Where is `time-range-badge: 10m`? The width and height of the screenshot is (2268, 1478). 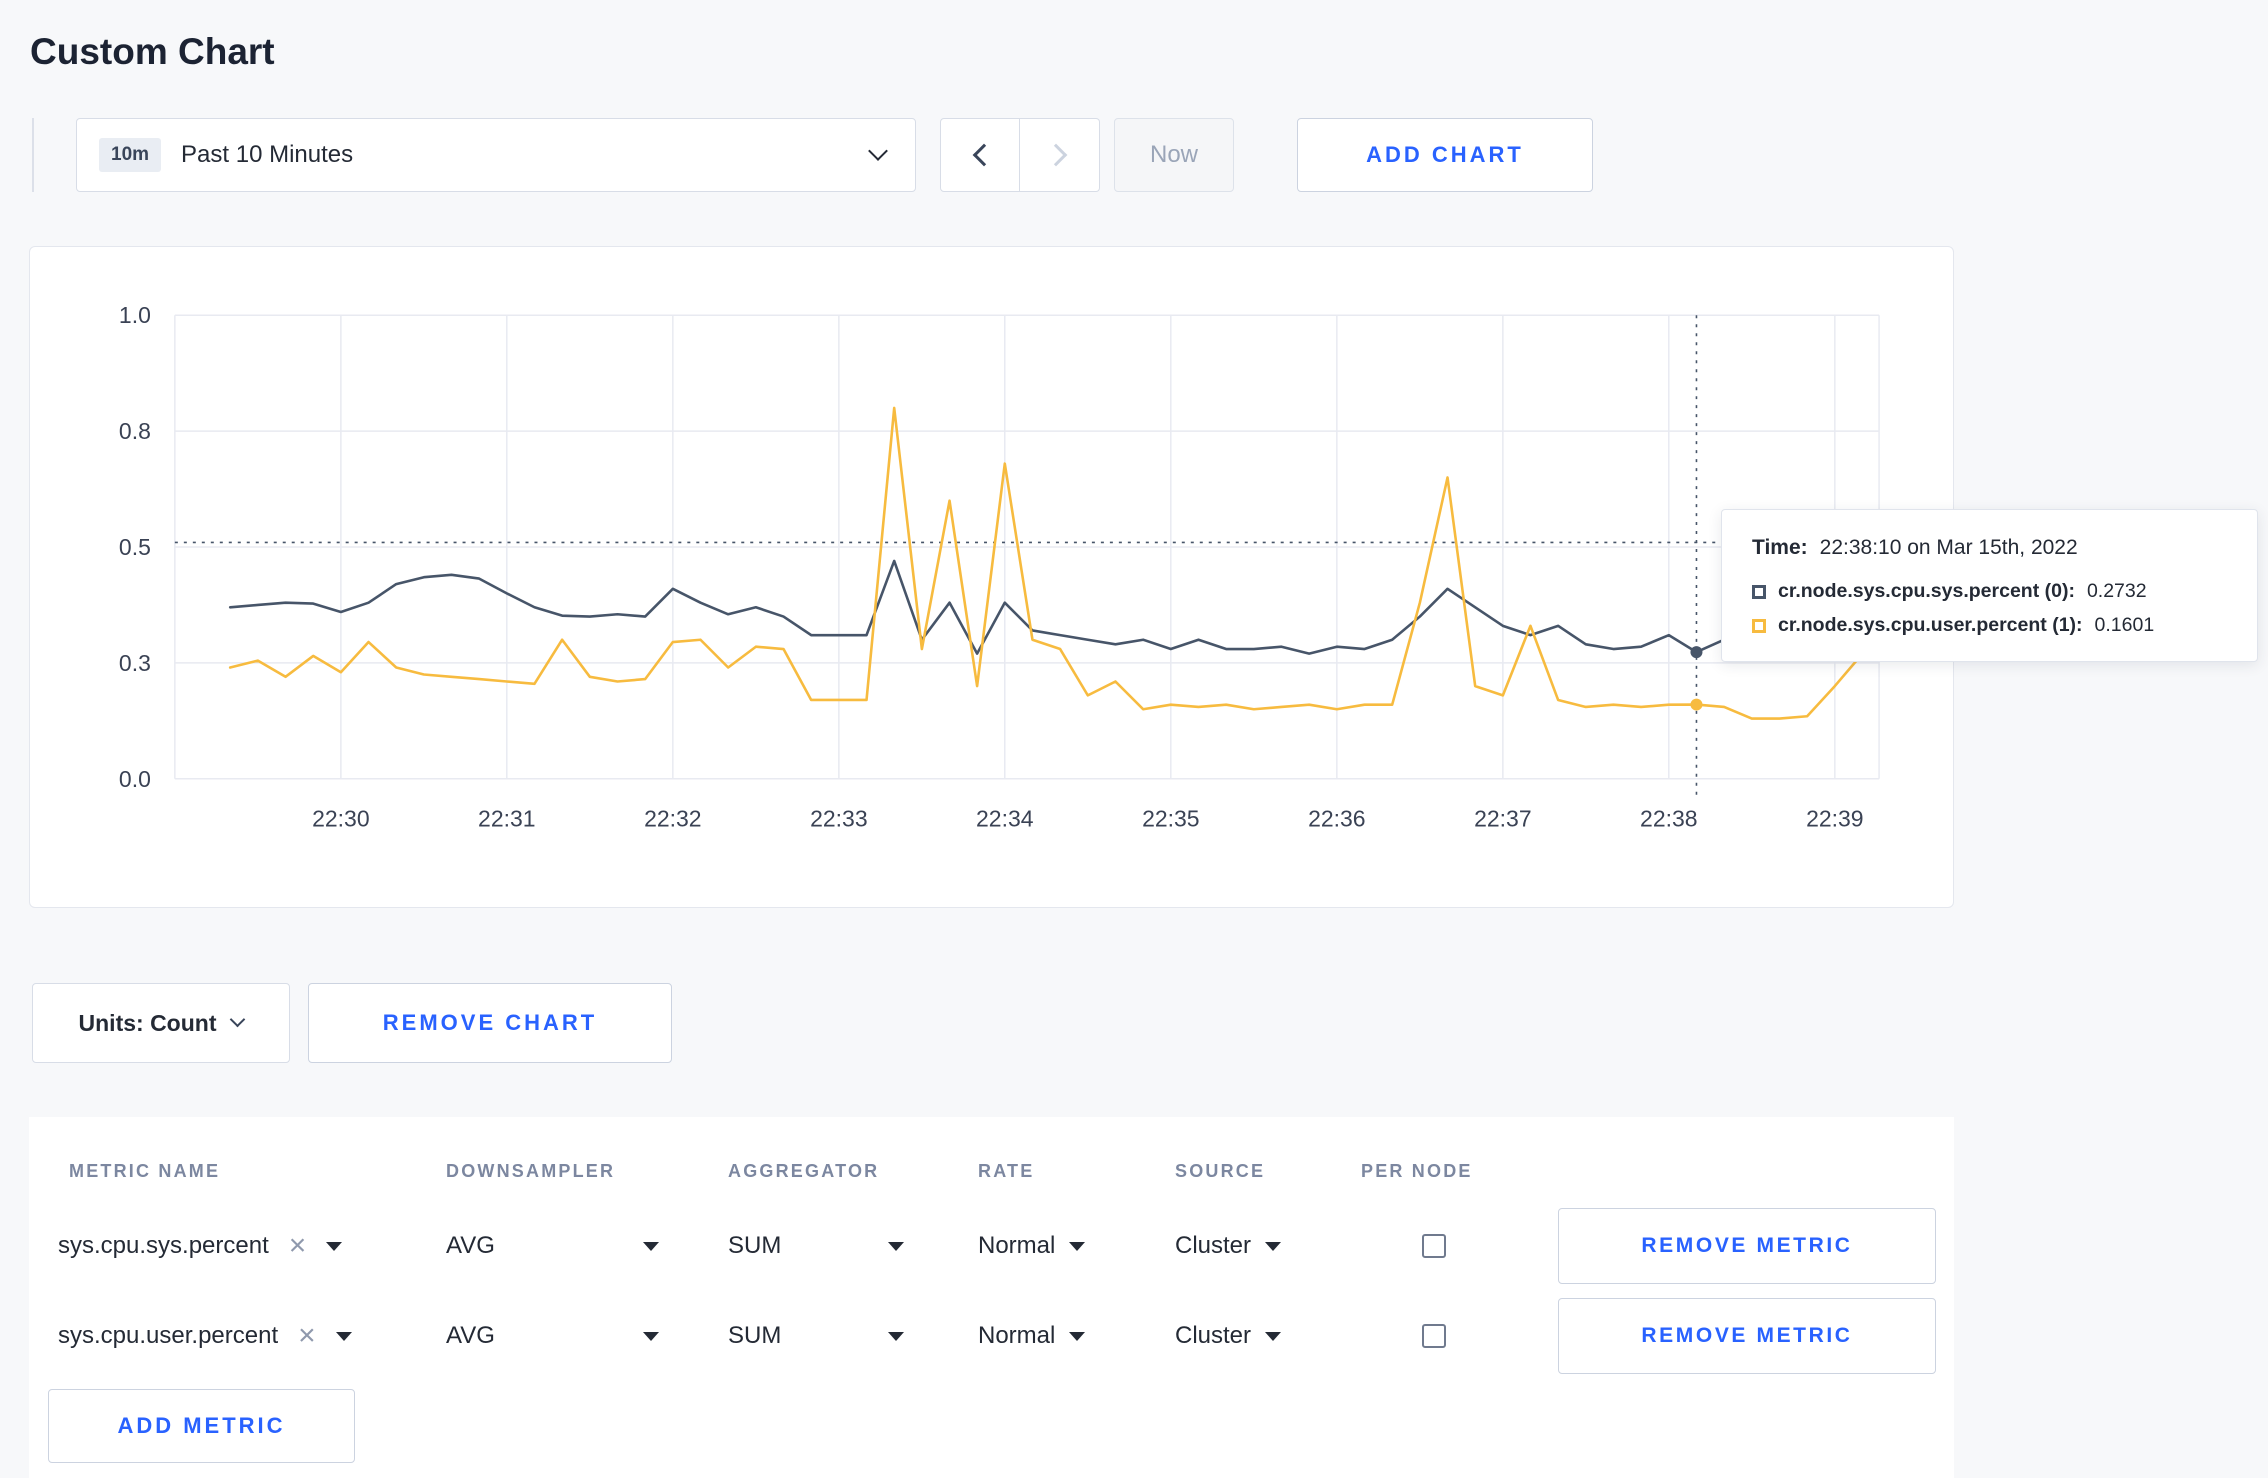
time-range-badge: 10m is located at coordinates (130, 155).